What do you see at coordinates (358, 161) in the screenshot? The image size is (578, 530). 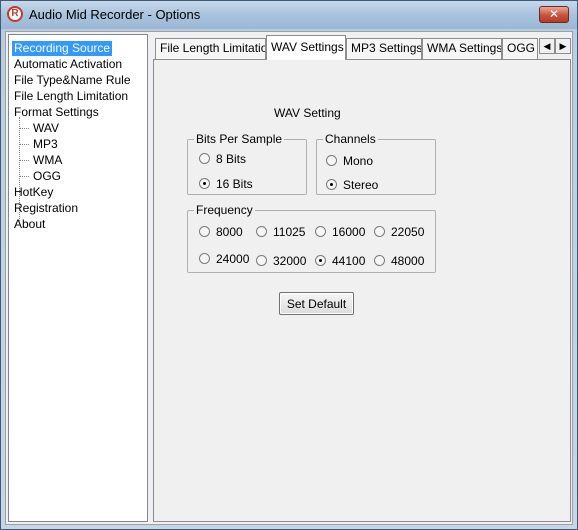 I see `radio-label: Mono` at bounding box center [358, 161].